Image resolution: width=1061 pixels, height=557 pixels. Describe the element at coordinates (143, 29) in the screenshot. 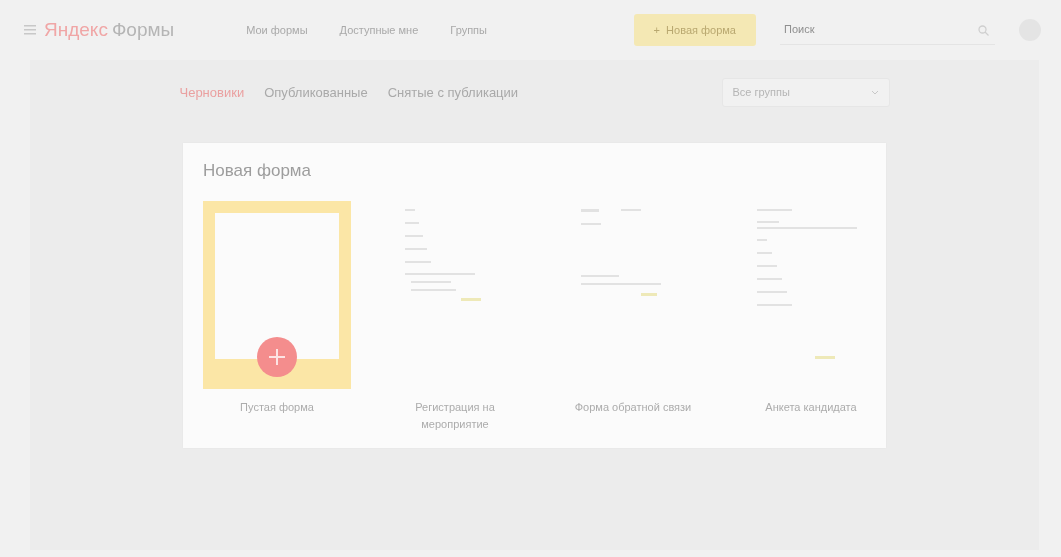

I see `logo-product: Формы` at that location.